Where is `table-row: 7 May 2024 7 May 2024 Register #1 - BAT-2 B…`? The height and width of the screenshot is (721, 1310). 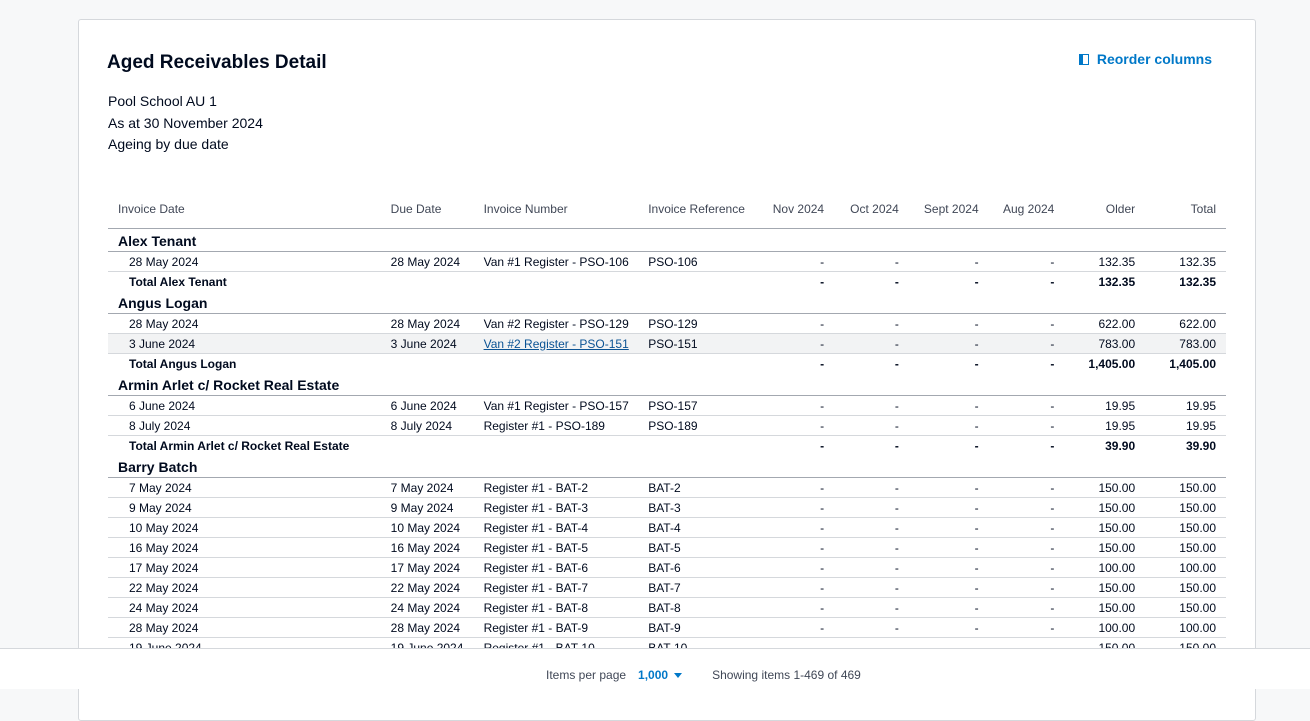 table-row: 7 May 2024 7 May 2024 Register #1 - BAT-2 B… is located at coordinates (667, 487).